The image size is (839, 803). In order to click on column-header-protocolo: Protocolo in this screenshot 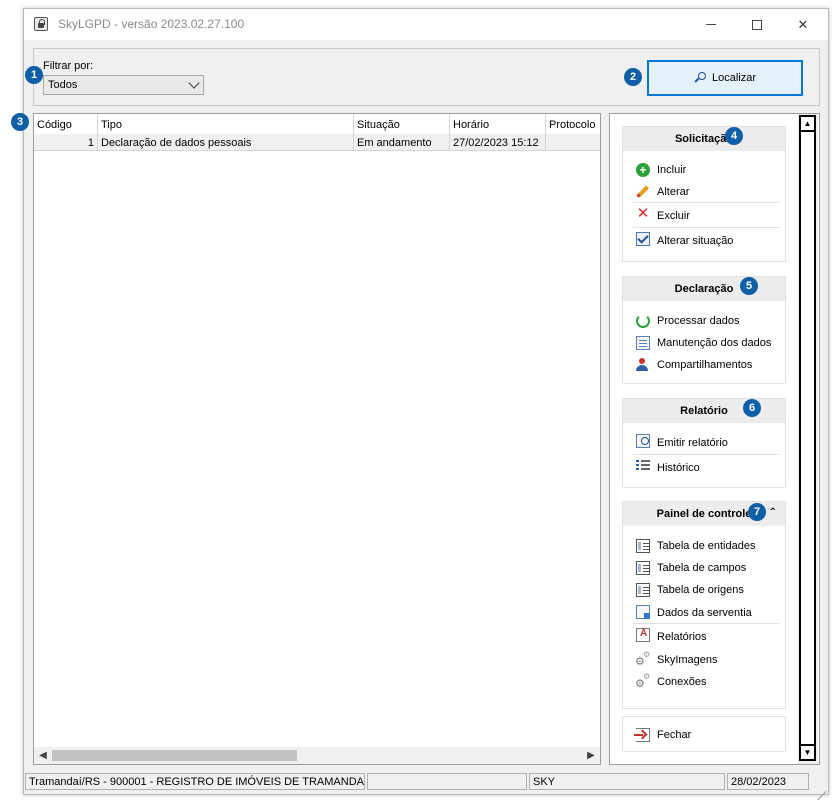, I will do `click(573, 124)`.